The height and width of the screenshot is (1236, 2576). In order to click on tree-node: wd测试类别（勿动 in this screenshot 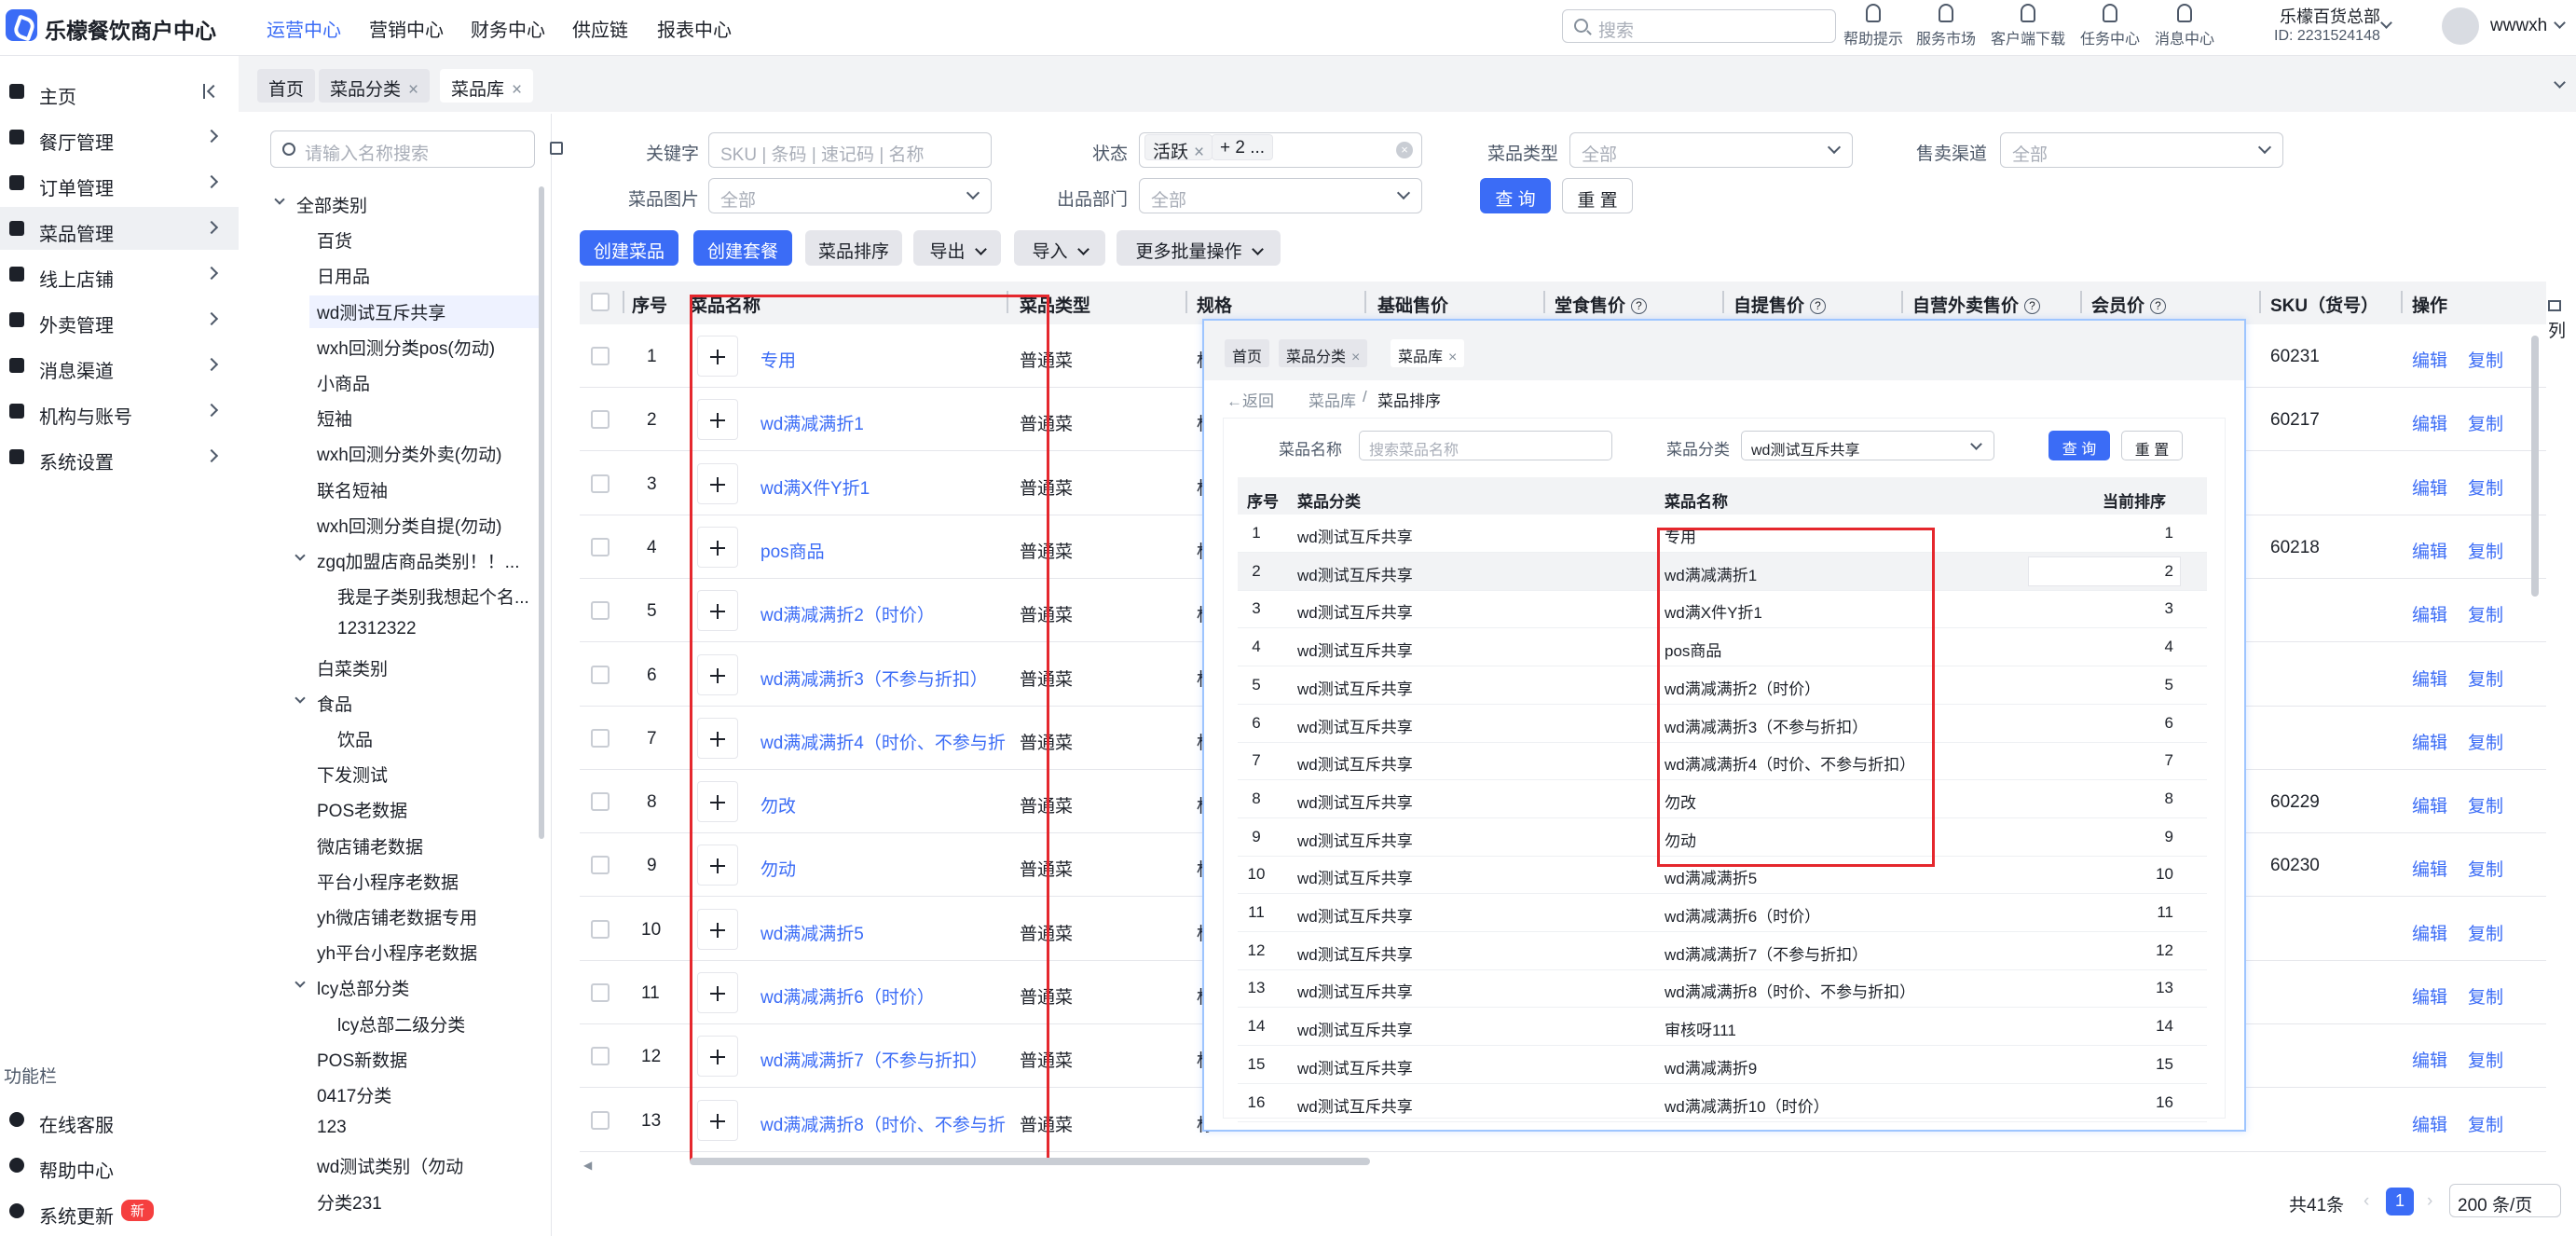, I will do `click(390, 1165)`.